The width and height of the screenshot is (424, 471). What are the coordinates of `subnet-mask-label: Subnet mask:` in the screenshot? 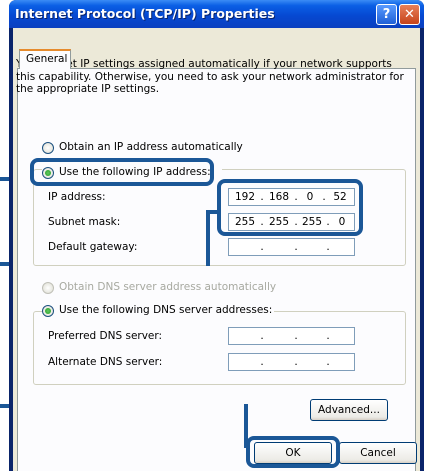 It's located at (84, 222).